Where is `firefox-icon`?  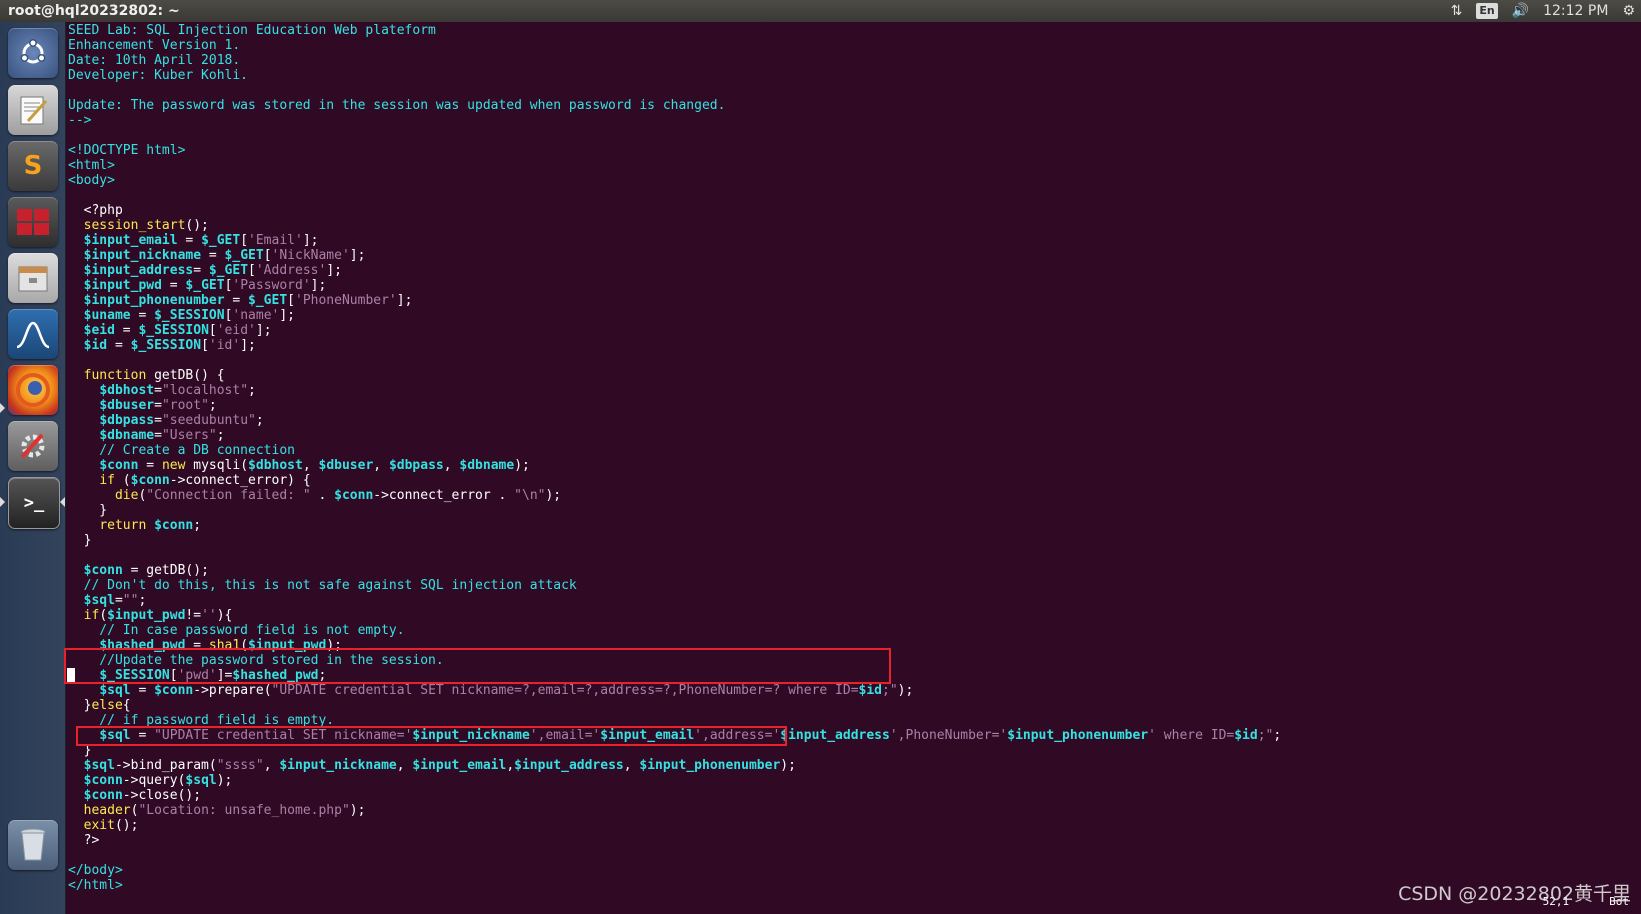 firefox-icon is located at coordinates (33, 390).